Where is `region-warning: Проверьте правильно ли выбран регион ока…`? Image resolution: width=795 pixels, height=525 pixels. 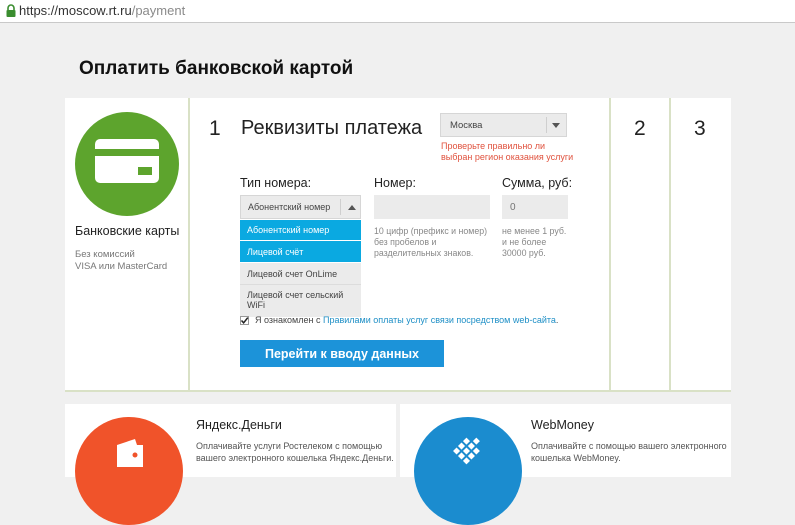
region-warning: Проверьте правильно ли выбран регион ока… is located at coordinates (507, 151).